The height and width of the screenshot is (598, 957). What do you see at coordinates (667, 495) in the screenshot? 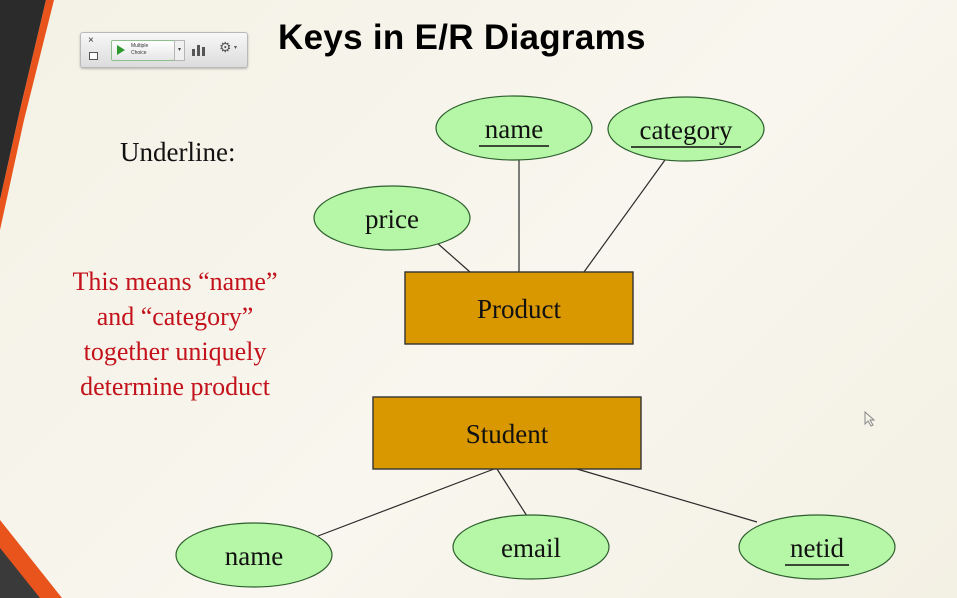
I see `connector-student-netid` at bounding box center [667, 495].